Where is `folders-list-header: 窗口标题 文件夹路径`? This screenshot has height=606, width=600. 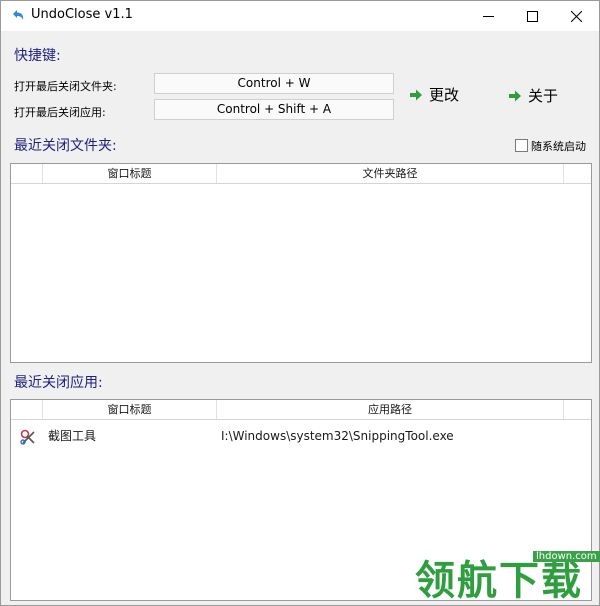
folders-list-header: 窗口标题 文件夹路径 is located at coordinates (301, 174).